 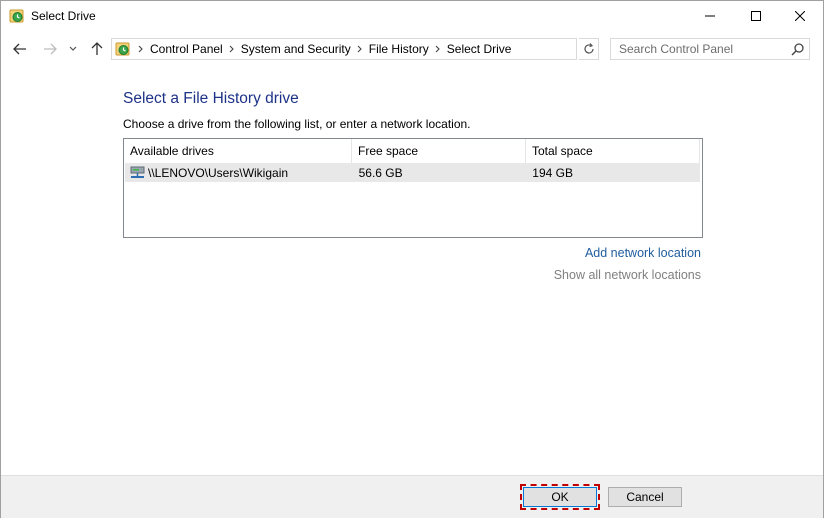 I want to click on drive-name-cell: \\LENOVO\Users\Wikigain, so click(x=239, y=173).